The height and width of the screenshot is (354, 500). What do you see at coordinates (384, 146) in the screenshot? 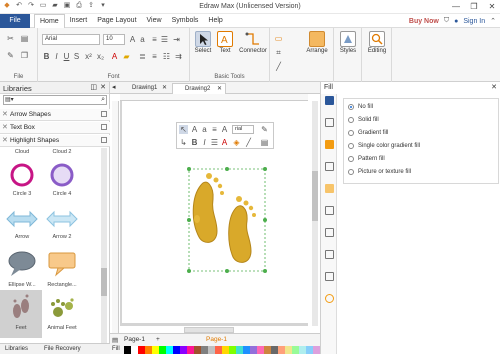
I see `fill-option-single-color-gradient: Single color gradient fill` at bounding box center [384, 146].